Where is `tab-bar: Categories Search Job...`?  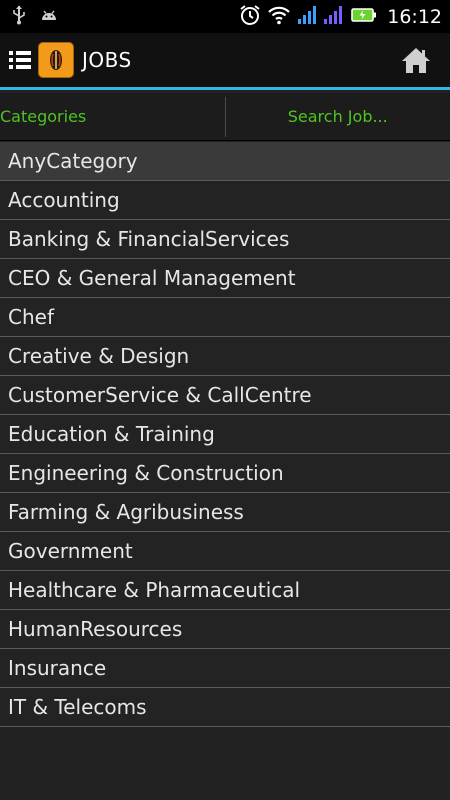 tab-bar: Categories Search Job... is located at coordinates (225, 117).